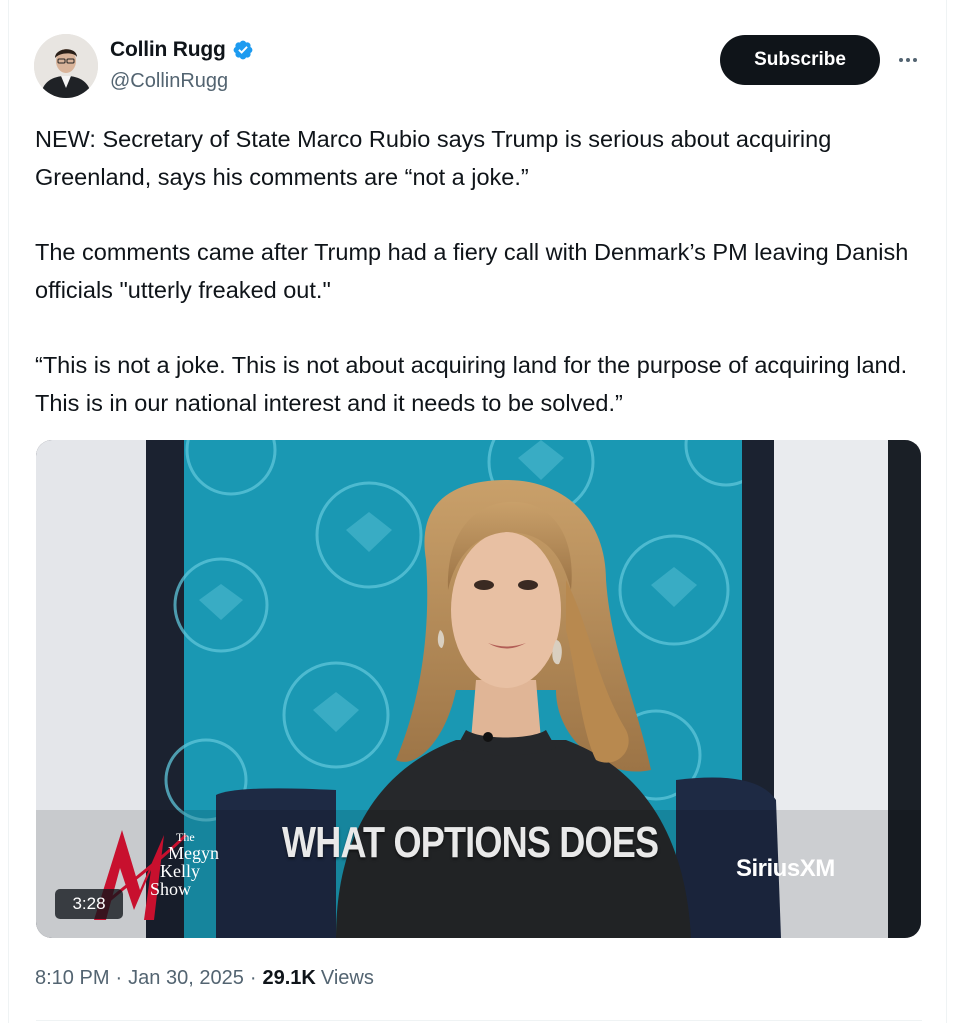  What do you see at coordinates (946, 511) in the screenshot?
I see `timeline-border-right` at bounding box center [946, 511].